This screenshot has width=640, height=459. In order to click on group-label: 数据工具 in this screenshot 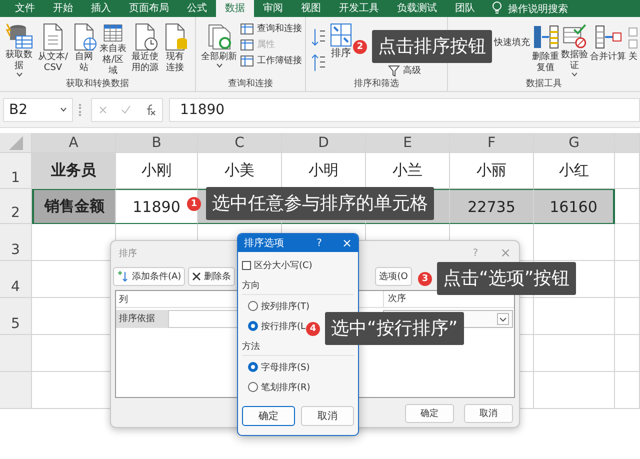, I will do `click(544, 84)`.